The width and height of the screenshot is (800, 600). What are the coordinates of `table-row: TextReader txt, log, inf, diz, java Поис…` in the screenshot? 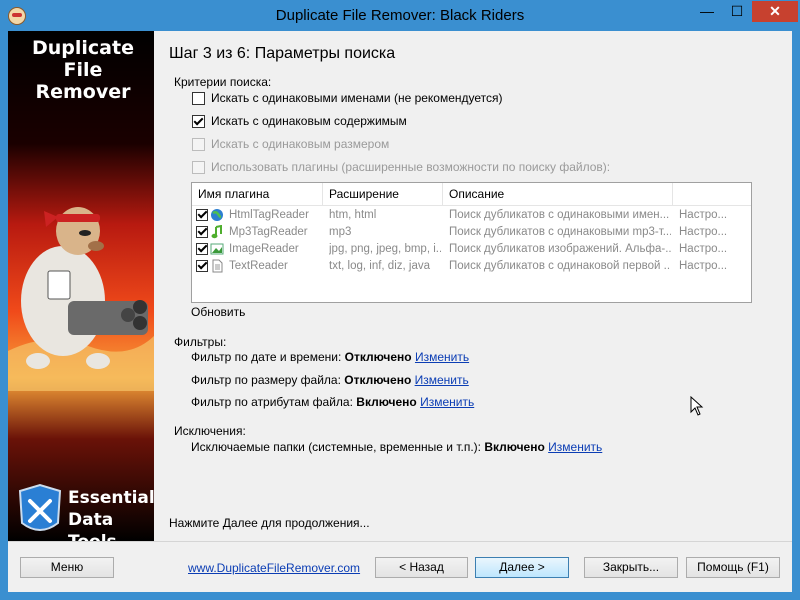 It's located at (471, 266).